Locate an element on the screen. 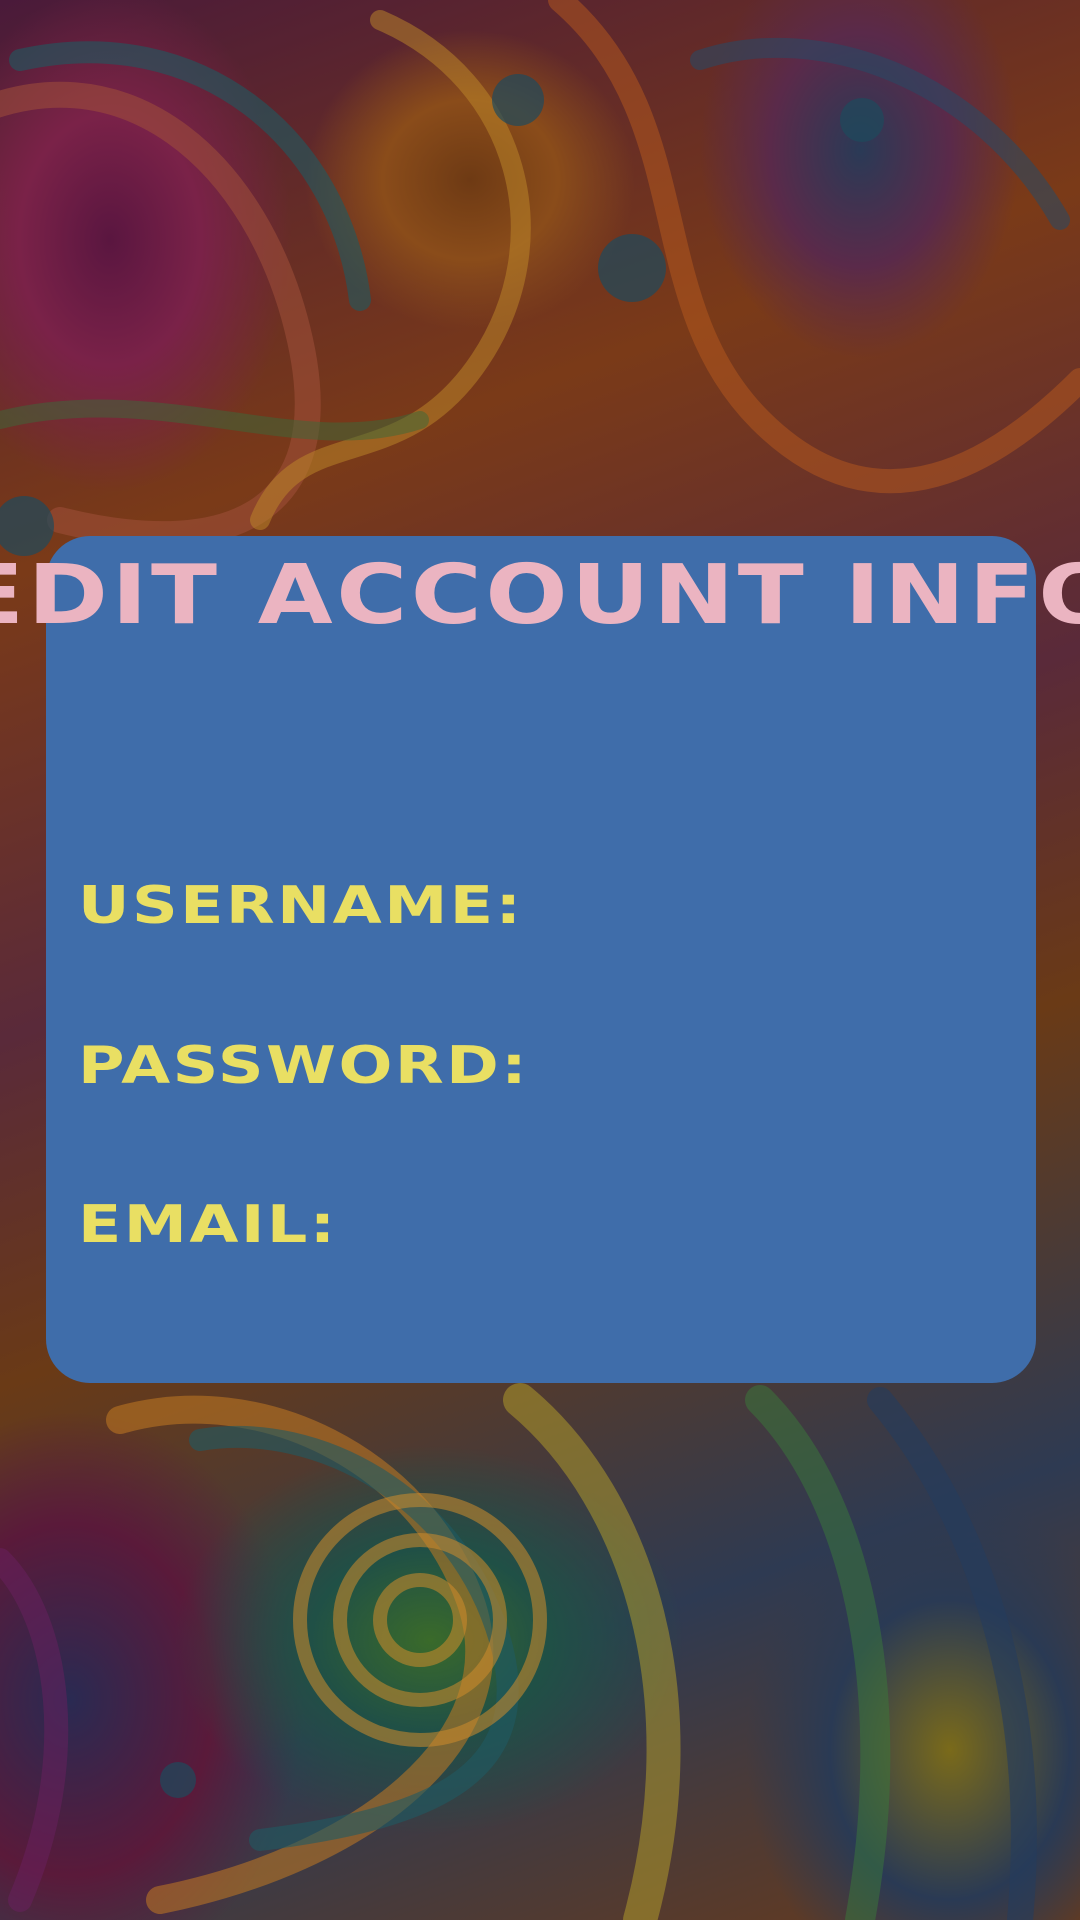 This screenshot has width=1080, height=1920. password-label: PASSWORD: is located at coordinates (304, 1066).